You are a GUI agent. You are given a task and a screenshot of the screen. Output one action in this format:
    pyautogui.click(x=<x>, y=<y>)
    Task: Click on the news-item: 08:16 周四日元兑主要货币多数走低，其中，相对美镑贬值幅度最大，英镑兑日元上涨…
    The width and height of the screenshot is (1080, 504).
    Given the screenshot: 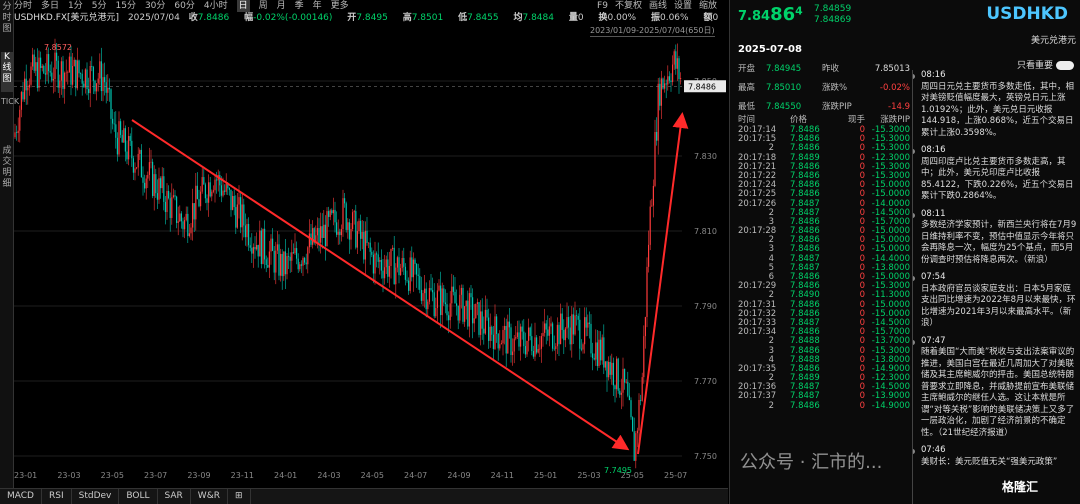 What is the action you would take?
    pyautogui.click(x=995, y=104)
    